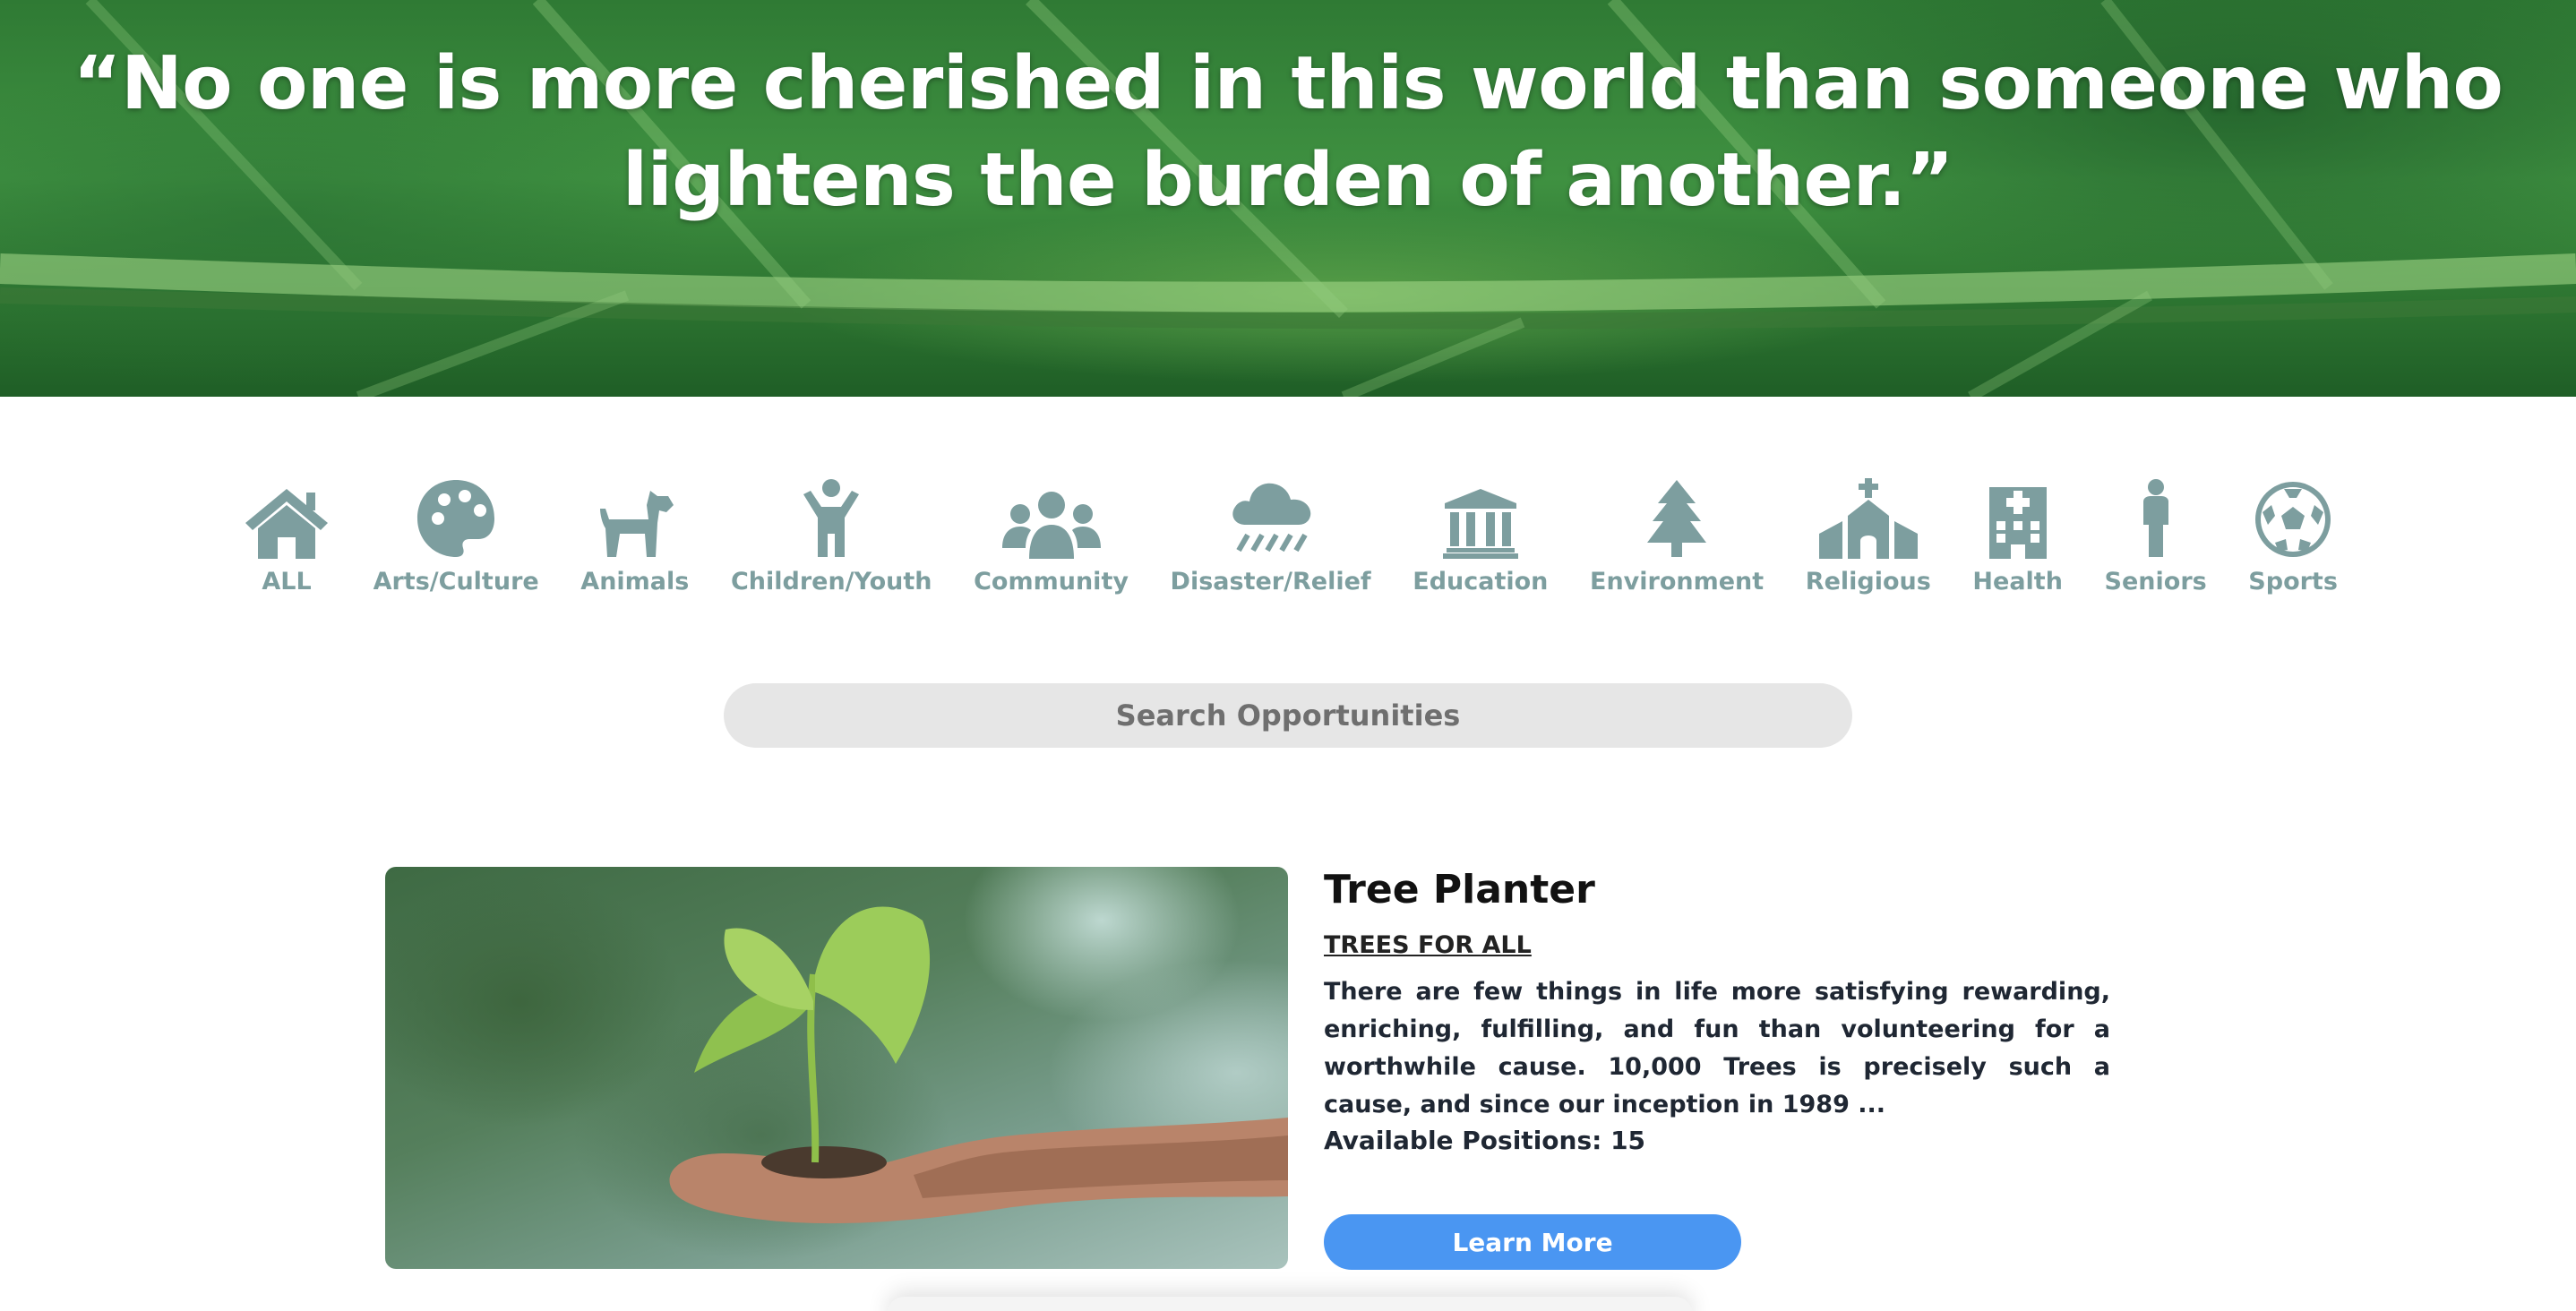 The width and height of the screenshot is (2576, 1311). What do you see at coordinates (1459, 890) in the screenshot?
I see `opportunity-title: Tree Planter` at bounding box center [1459, 890].